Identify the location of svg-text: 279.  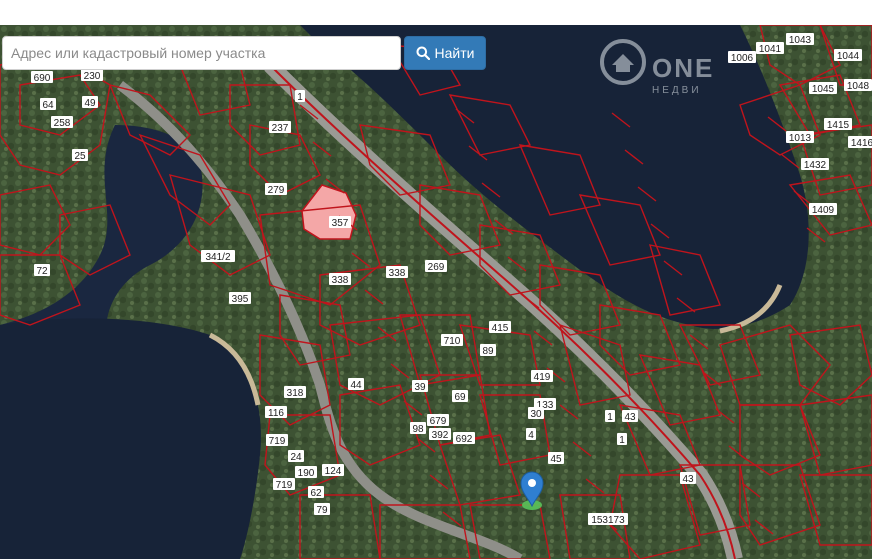
(276, 190).